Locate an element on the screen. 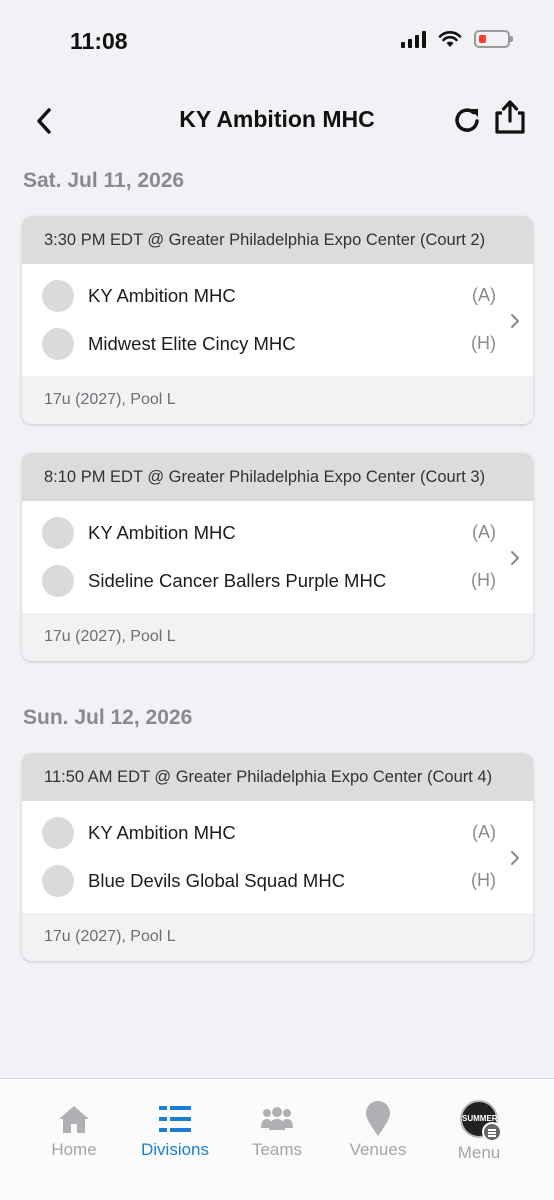 The image size is (554, 1200). tab-teams: Teams is located at coordinates (277, 1130).